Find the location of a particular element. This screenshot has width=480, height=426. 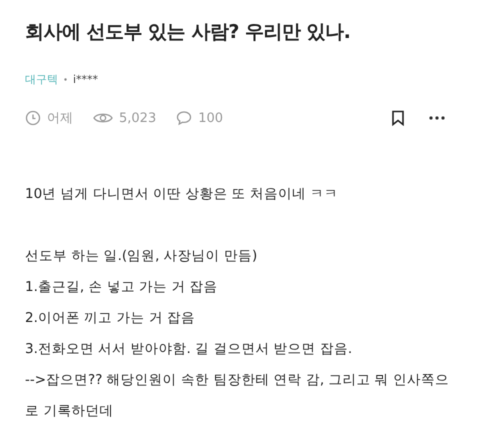

comment-icon is located at coordinates (184, 118).